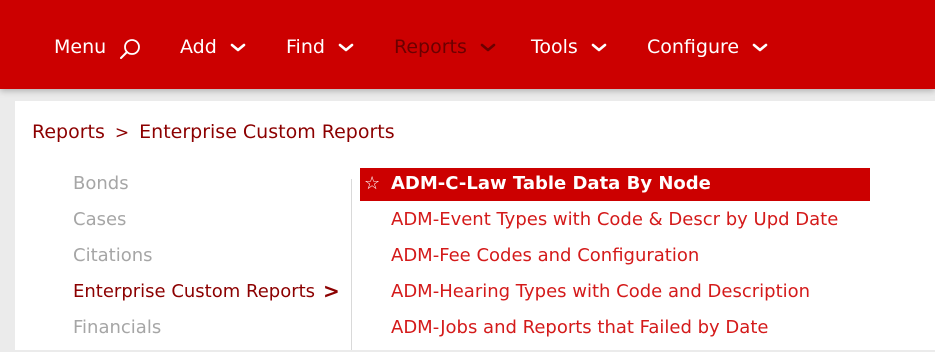 The width and height of the screenshot is (935, 352). I want to click on breadcrumb-root-link: Reports, so click(68, 132).